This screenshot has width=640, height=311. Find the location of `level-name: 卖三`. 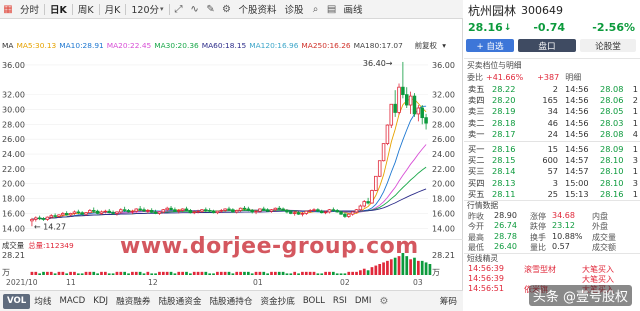

level-name: 卖三 is located at coordinates (476, 111).